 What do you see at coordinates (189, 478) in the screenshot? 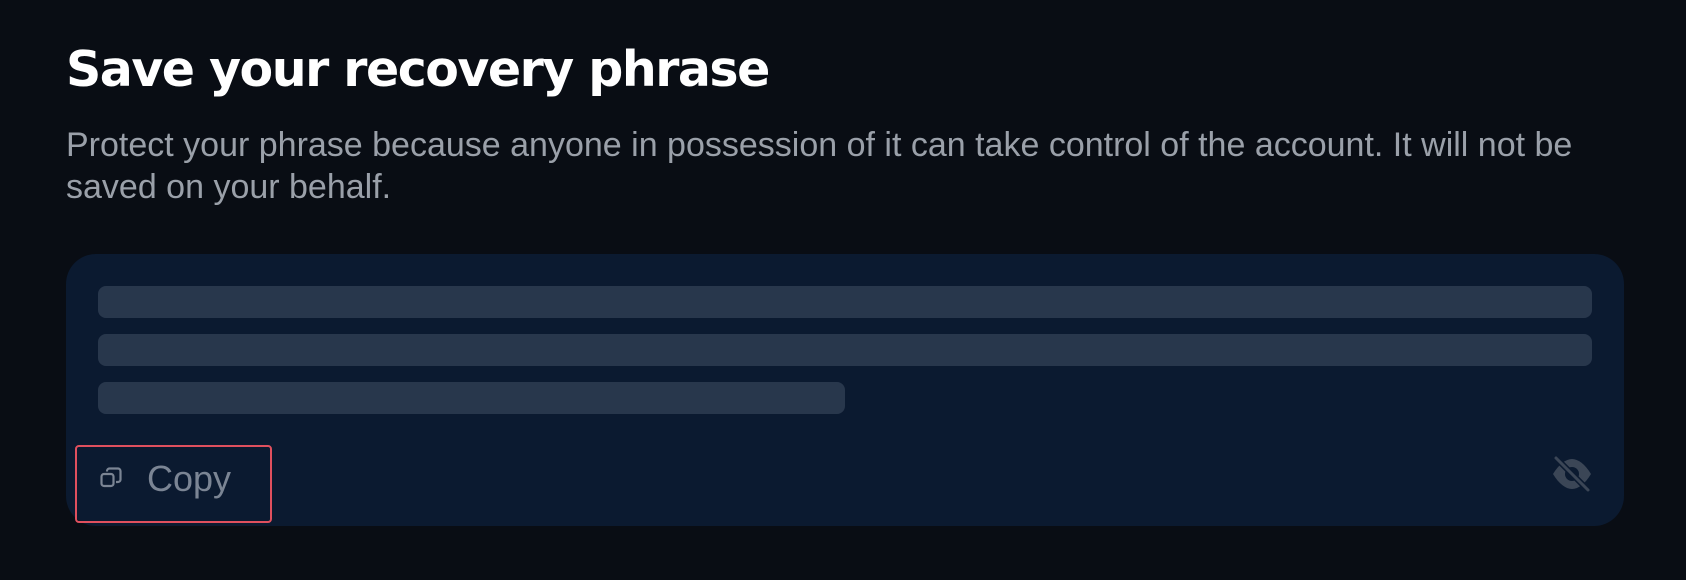
I see `copy-button-label: Copy` at bounding box center [189, 478].